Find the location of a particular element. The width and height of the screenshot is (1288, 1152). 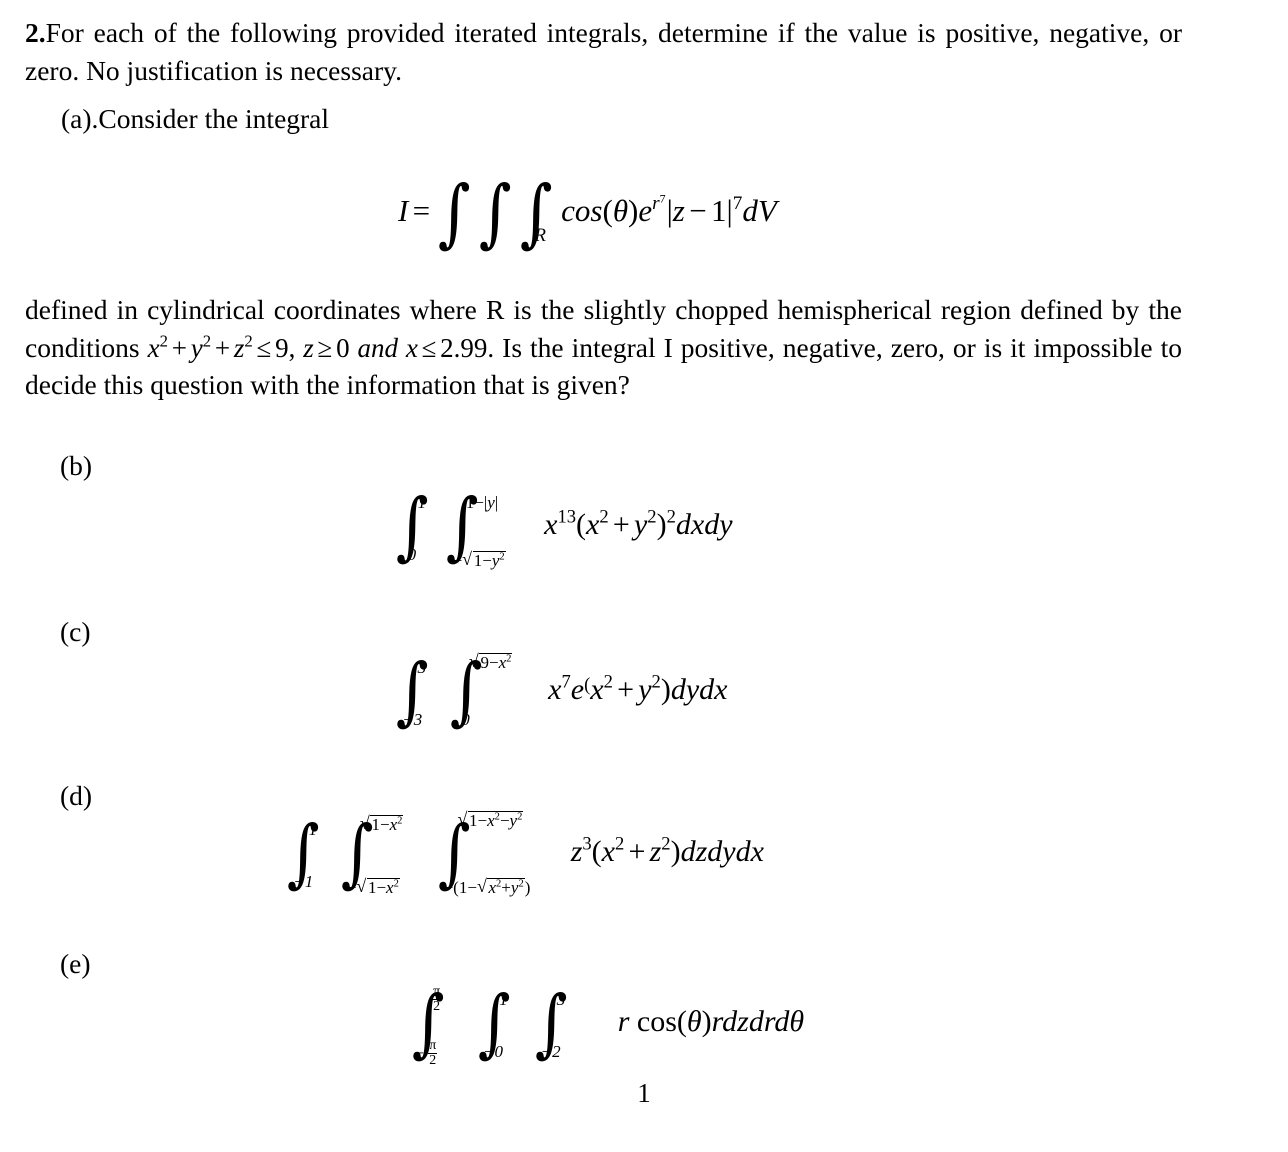

integral-upper-limit: 1−x2−y2 is located at coordinates (490, 819).